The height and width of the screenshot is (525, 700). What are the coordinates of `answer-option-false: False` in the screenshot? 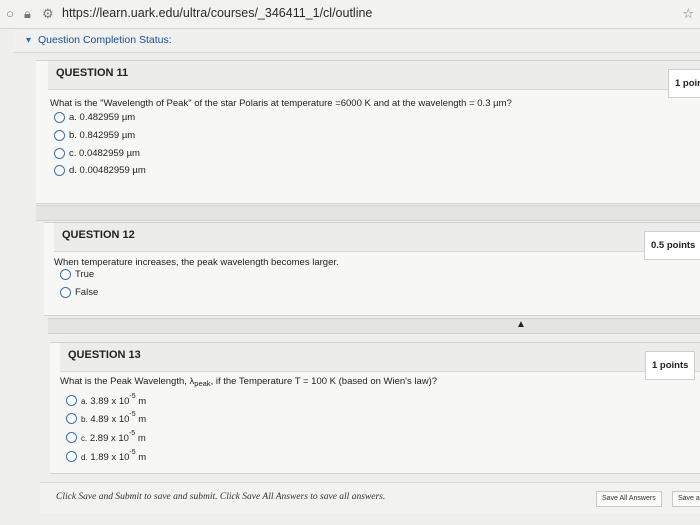 It's located at (79, 294).